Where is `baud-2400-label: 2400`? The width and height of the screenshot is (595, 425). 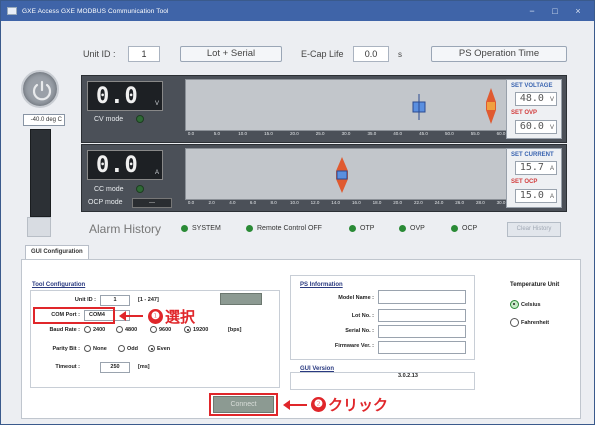 baud-2400-label: 2400 is located at coordinates (99, 329).